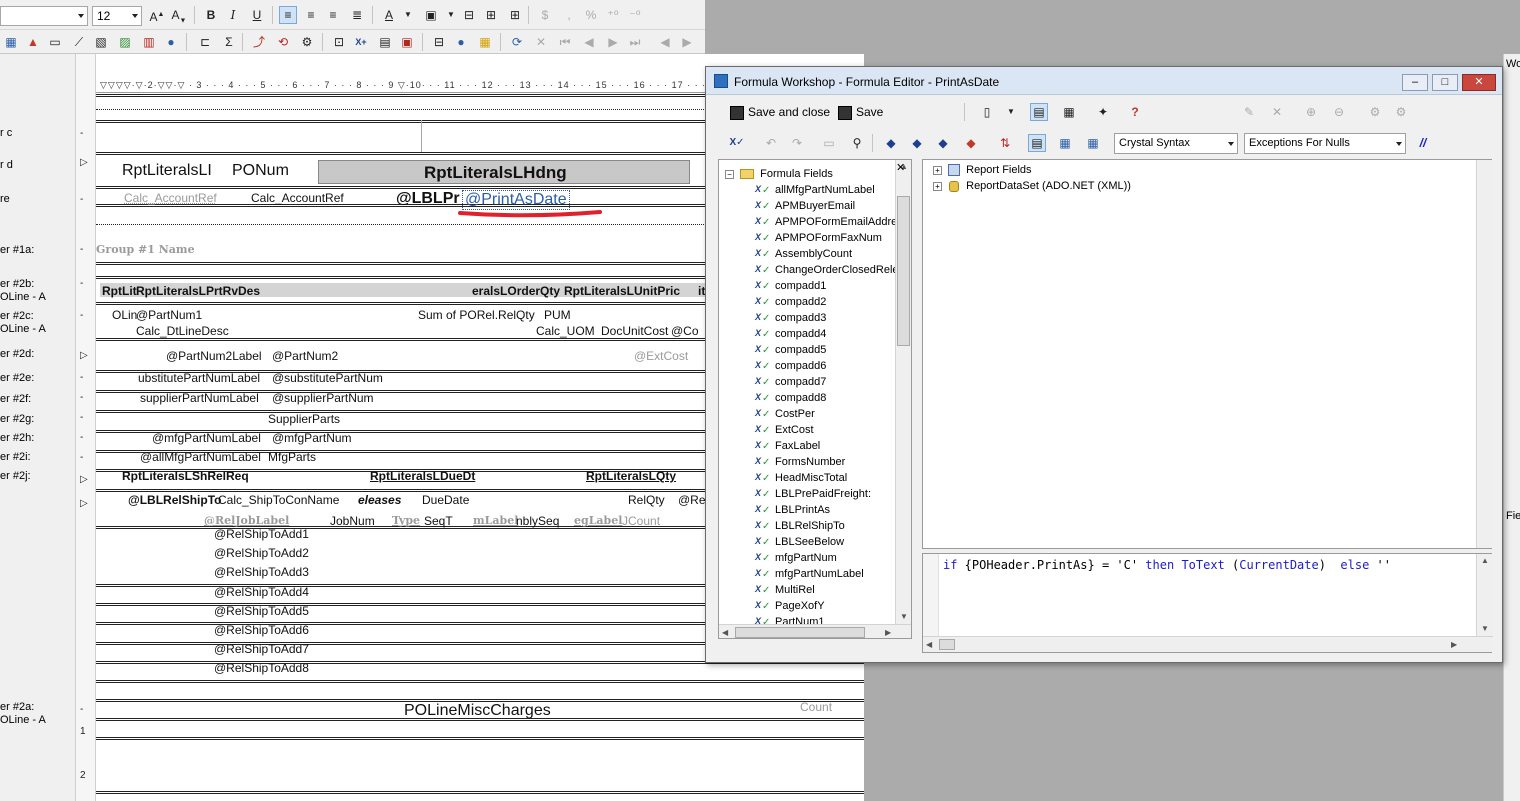 Image resolution: width=1520 pixels, height=801 pixels. What do you see at coordinates (422, 476) in the screenshot?
I see `duedt-field: RptLiteralsLDueDt` at bounding box center [422, 476].